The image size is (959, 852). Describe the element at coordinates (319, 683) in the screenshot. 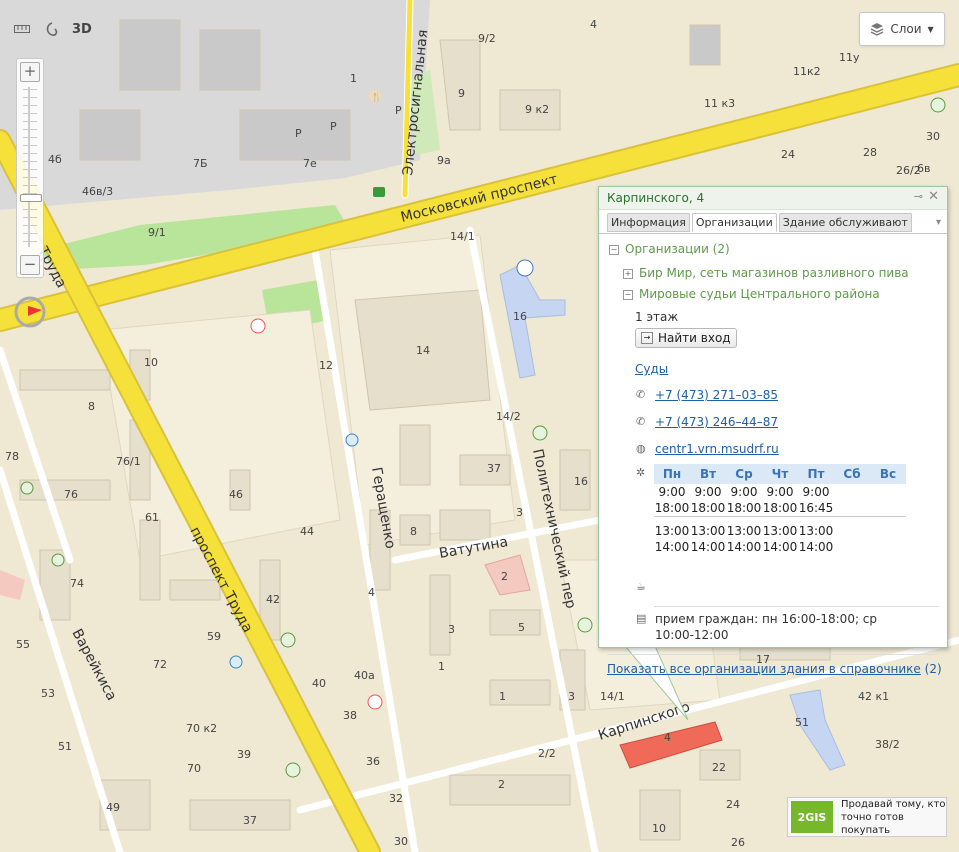

I see `building-number-label: 40` at that location.